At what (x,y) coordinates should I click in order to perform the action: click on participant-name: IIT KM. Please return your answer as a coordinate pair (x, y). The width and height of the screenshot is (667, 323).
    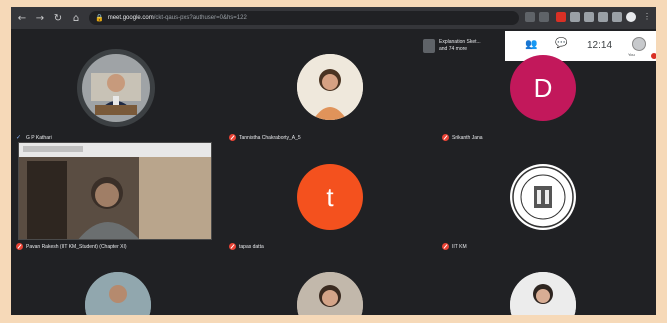
    Looking at the image, I should click on (459, 246).